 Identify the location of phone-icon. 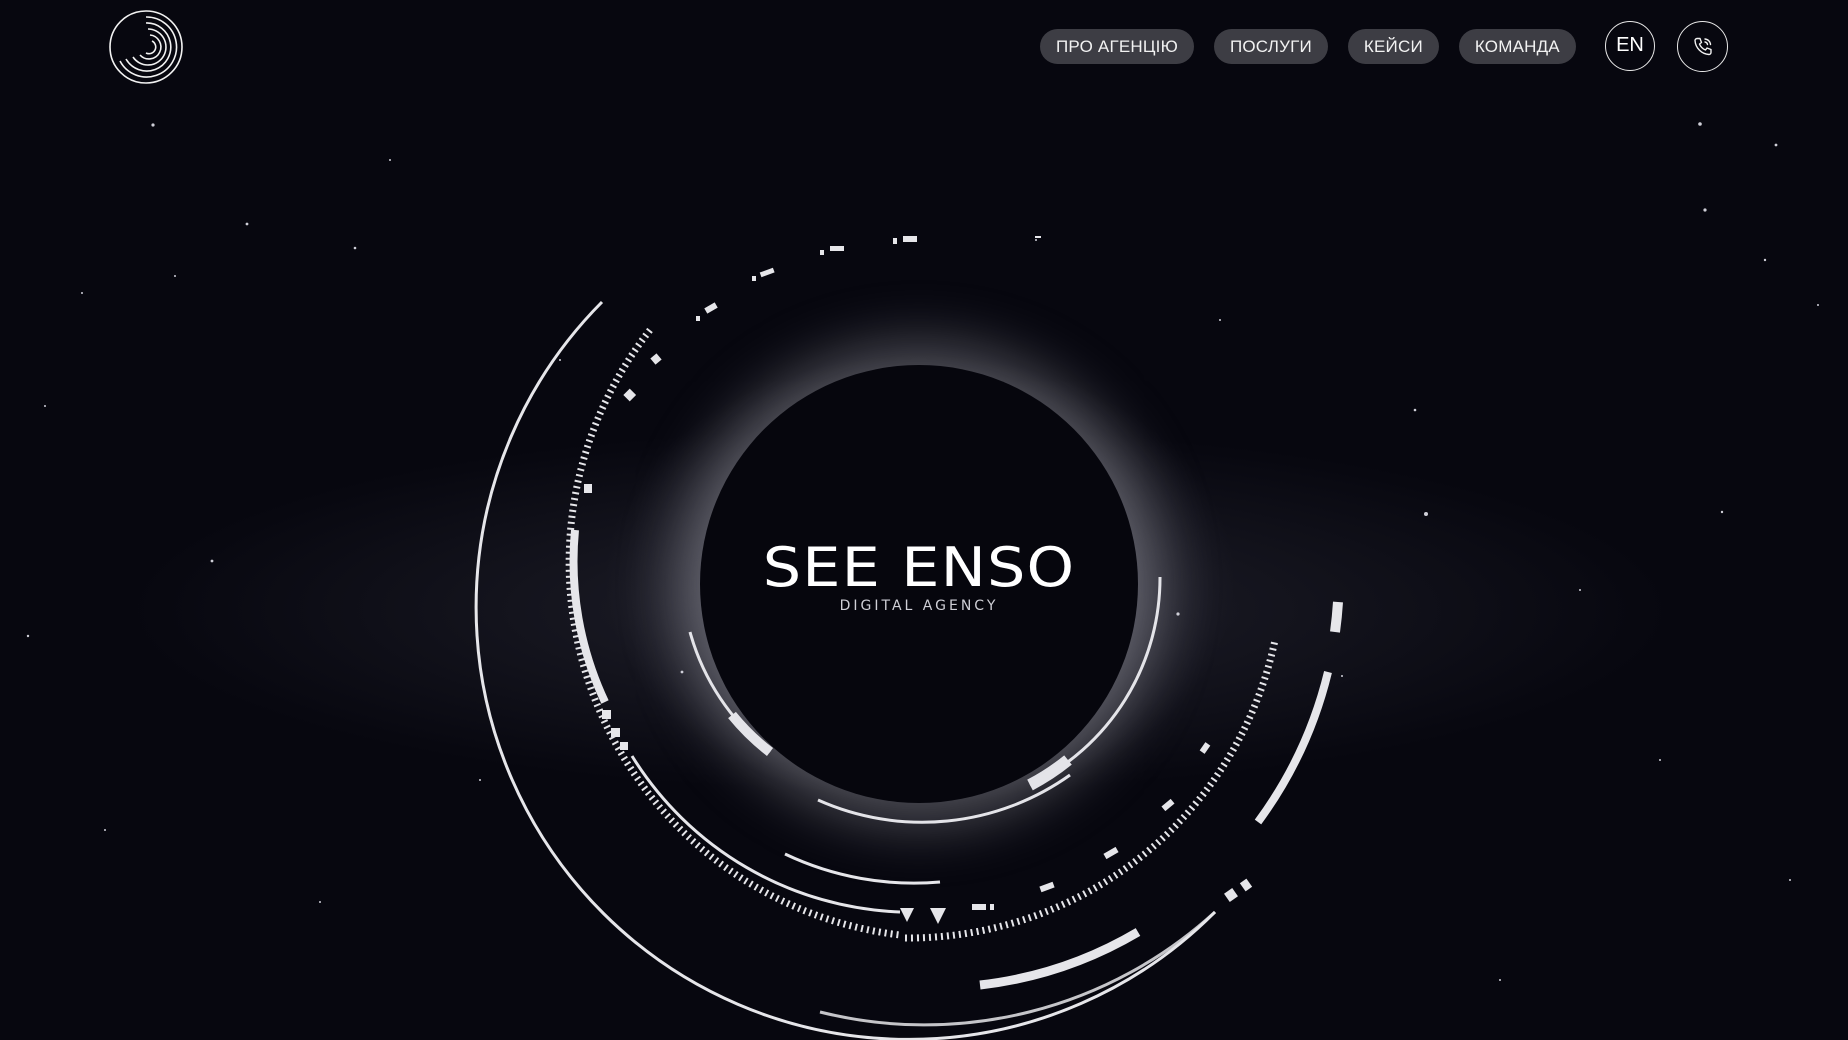
(1702, 46).